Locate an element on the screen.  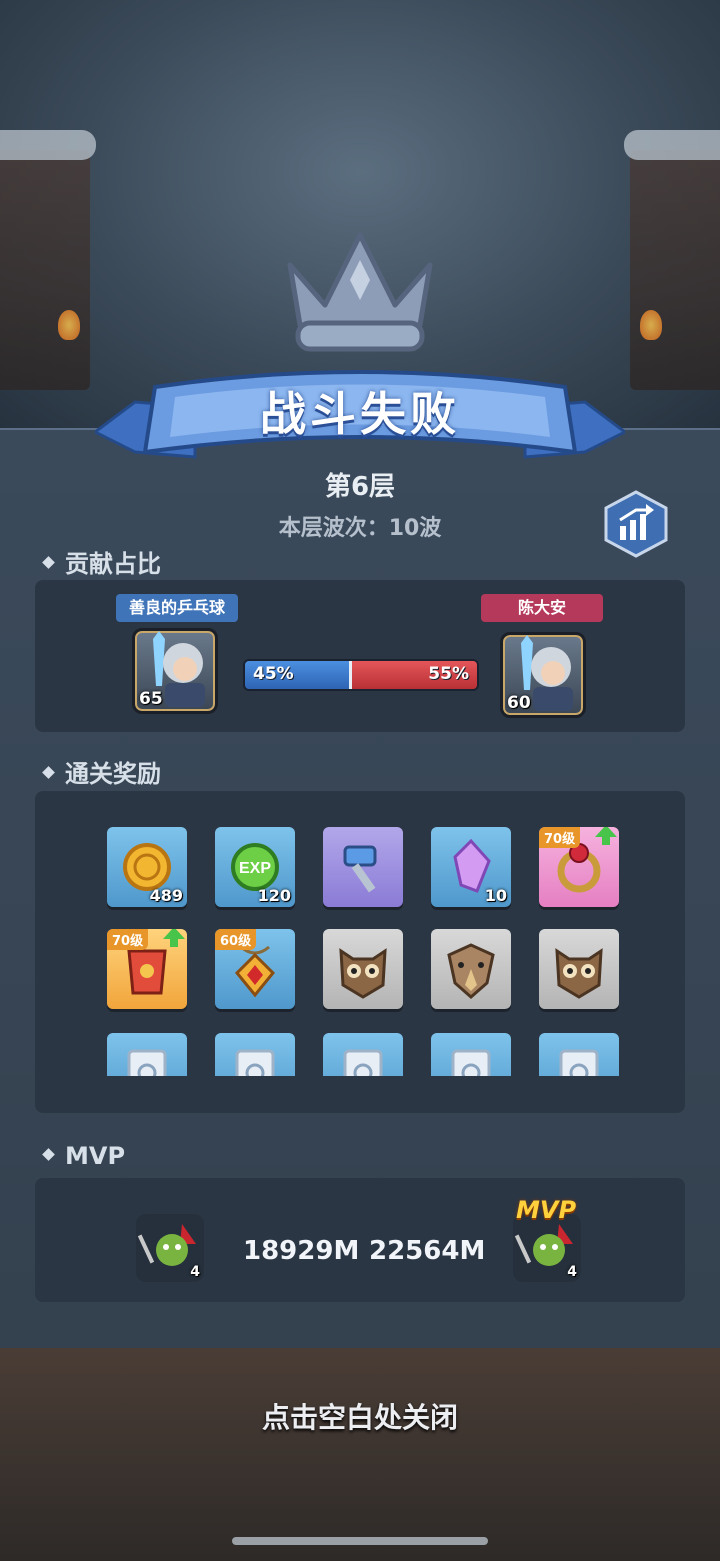
contribution-ratio-bar: 45% 55% is located at coordinates (361, 675).